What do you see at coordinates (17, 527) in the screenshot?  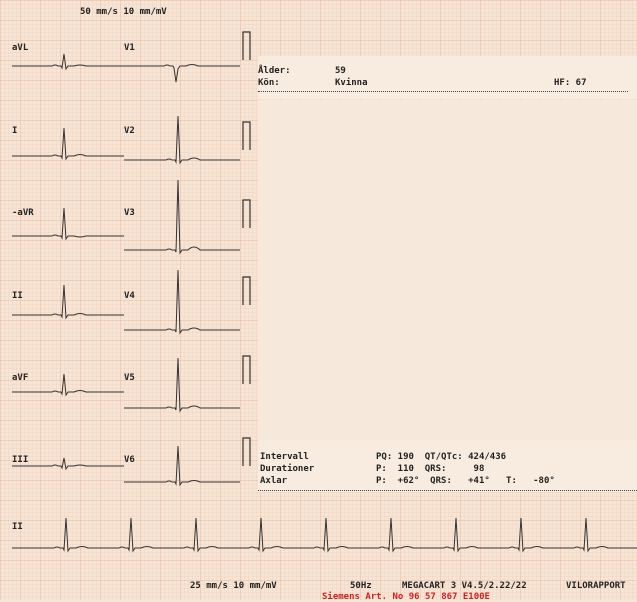 I see `lead-label-rhythm: II` at bounding box center [17, 527].